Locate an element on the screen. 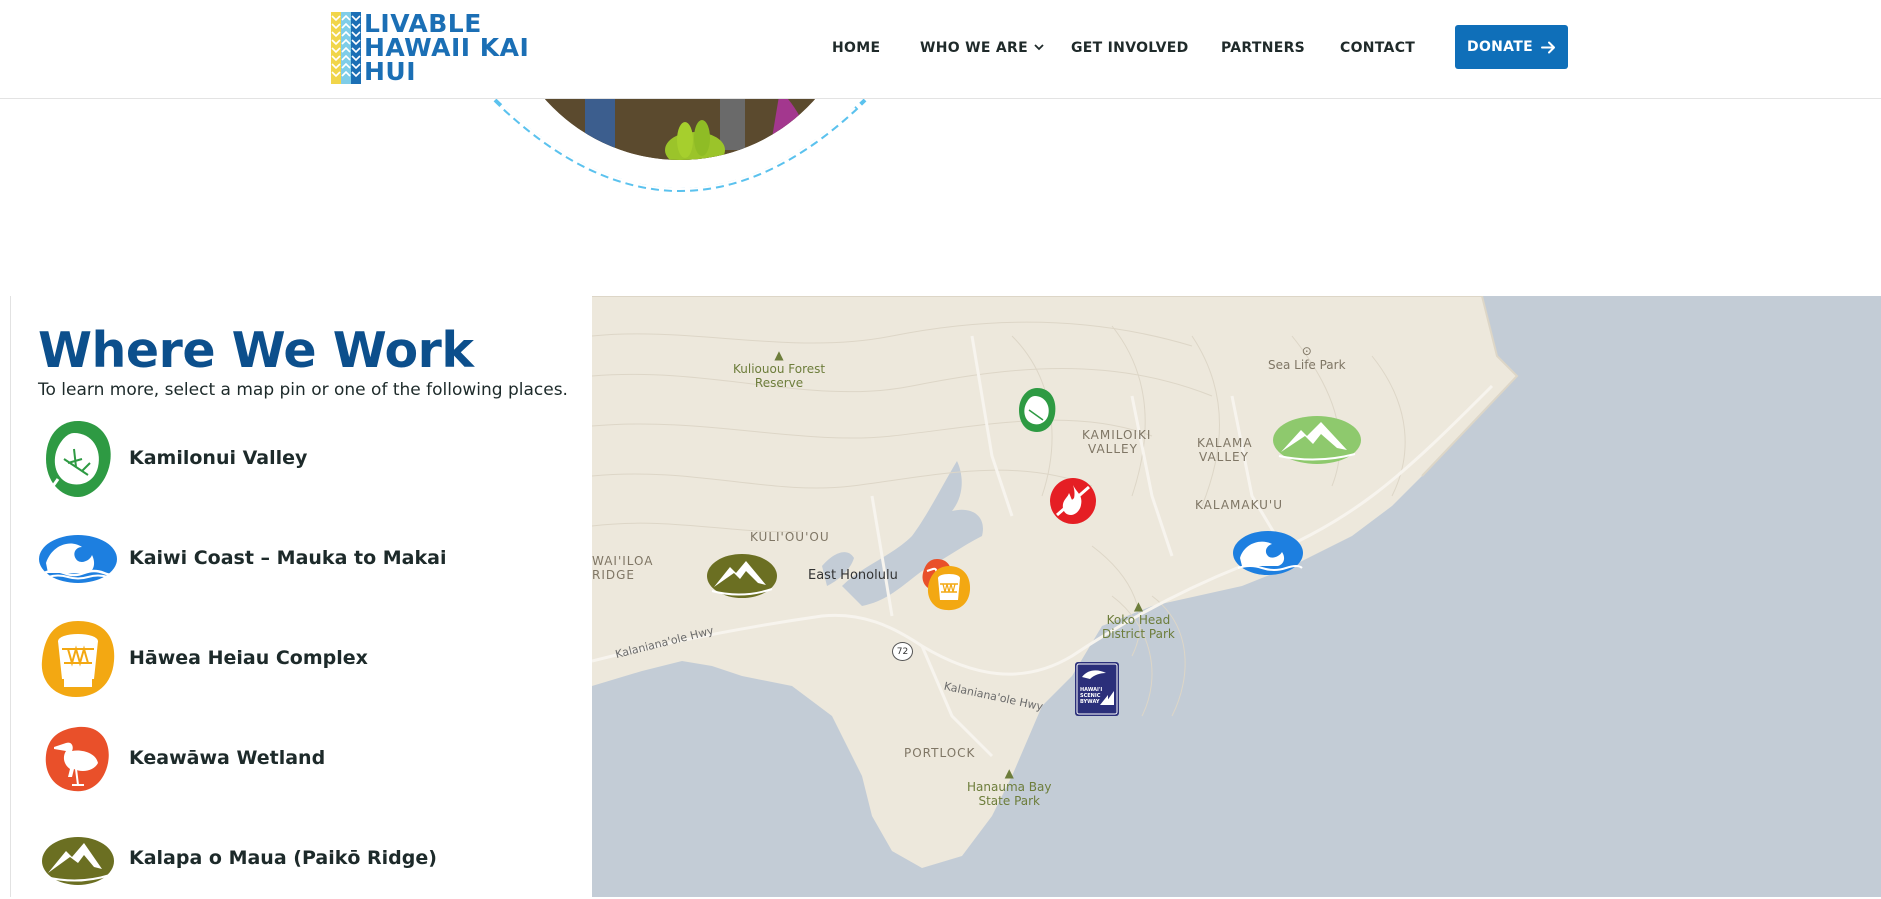 This screenshot has height=899, width=1881. site-logo: LIVABLE HAWAII KAI HUI is located at coordinates (431, 48).